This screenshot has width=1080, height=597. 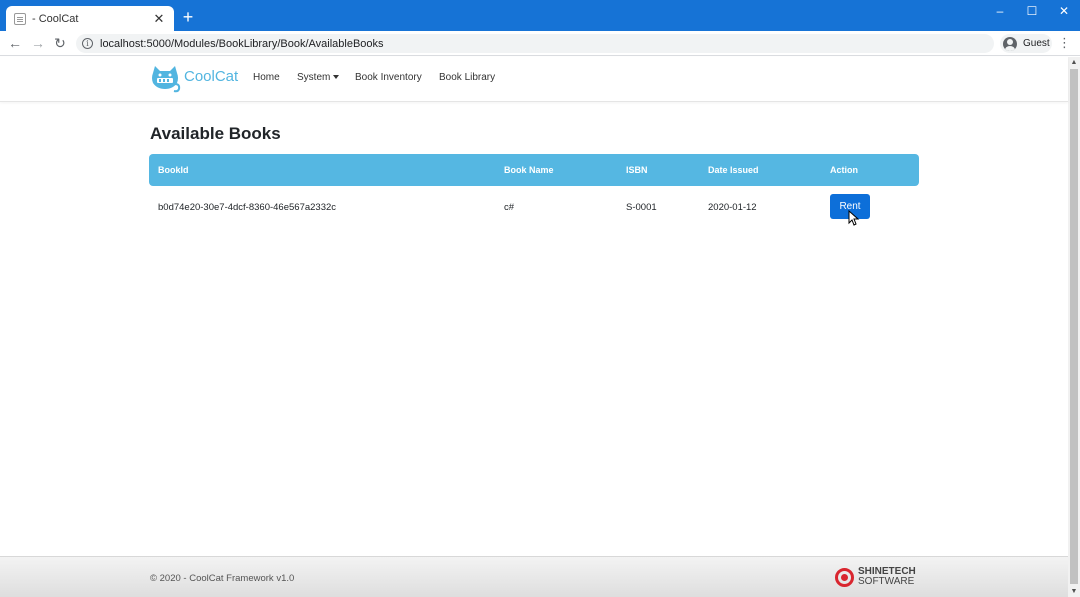 What do you see at coordinates (388, 77) in the screenshot?
I see `nav-book-inventory: Book Inventory` at bounding box center [388, 77].